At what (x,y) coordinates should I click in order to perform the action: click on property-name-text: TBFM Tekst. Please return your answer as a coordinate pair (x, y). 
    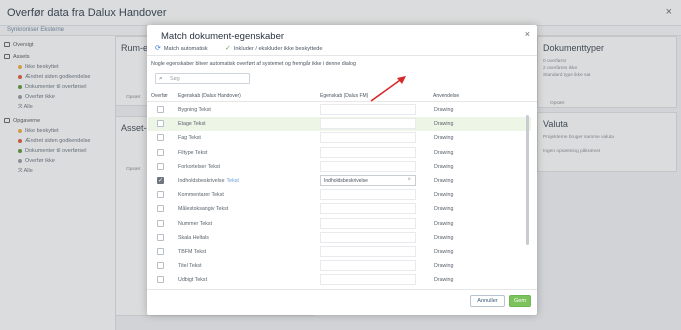
    Looking at the image, I should click on (192, 252).